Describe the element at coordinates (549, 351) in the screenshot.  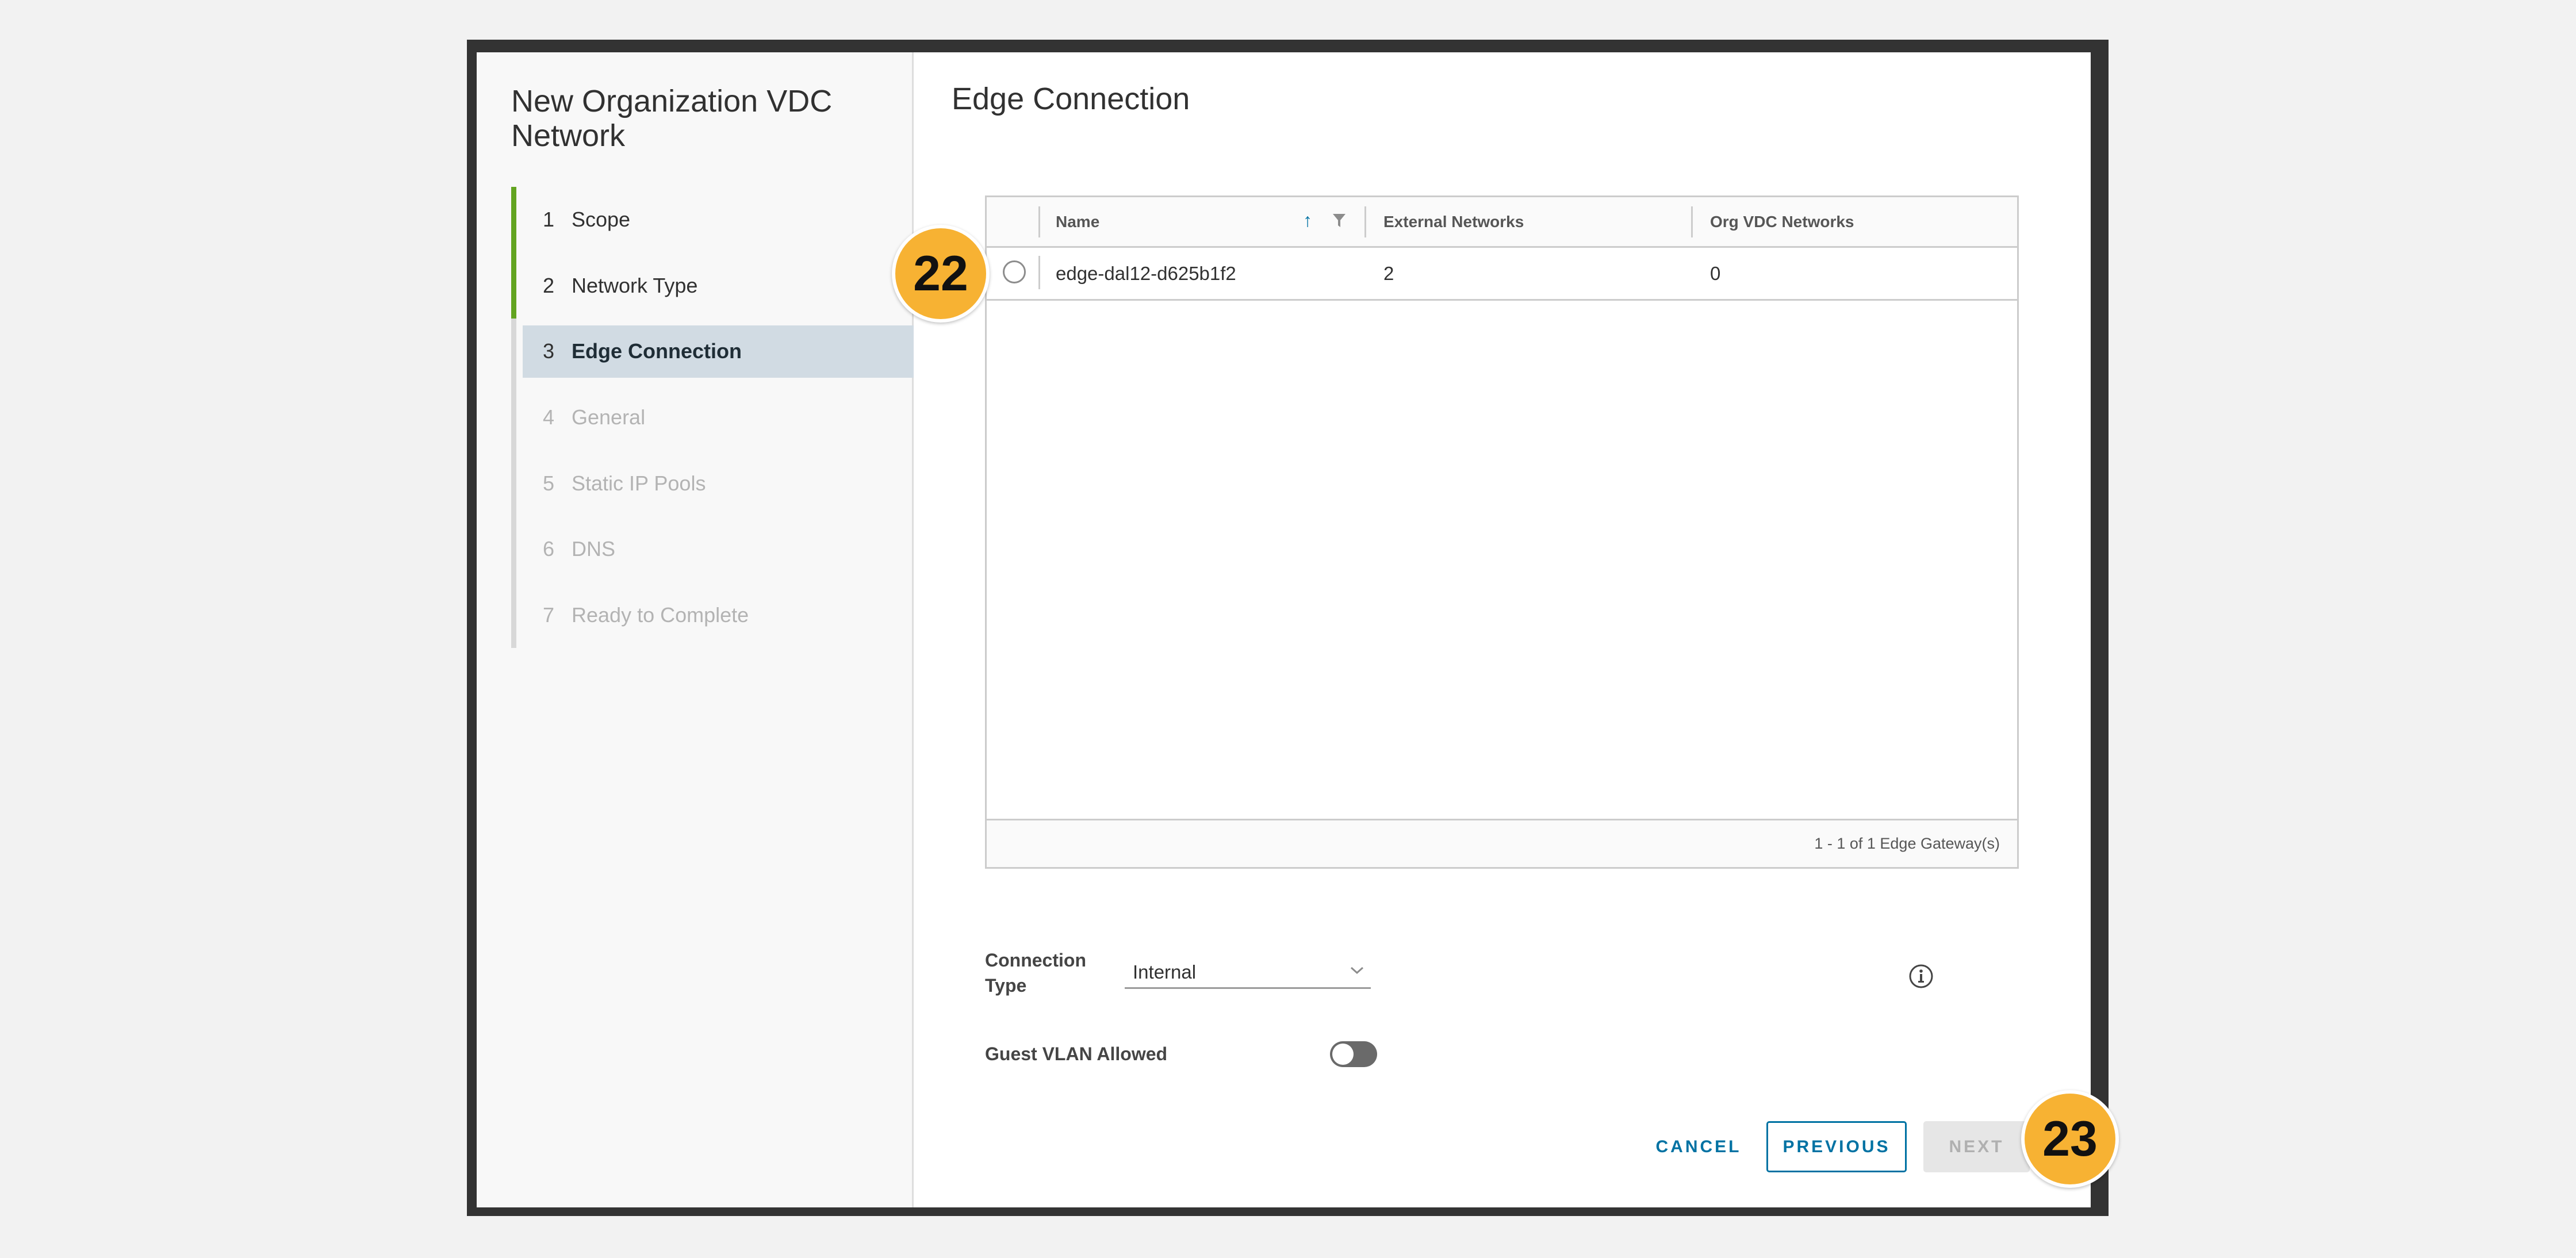
I see `step-number: 3` at that location.